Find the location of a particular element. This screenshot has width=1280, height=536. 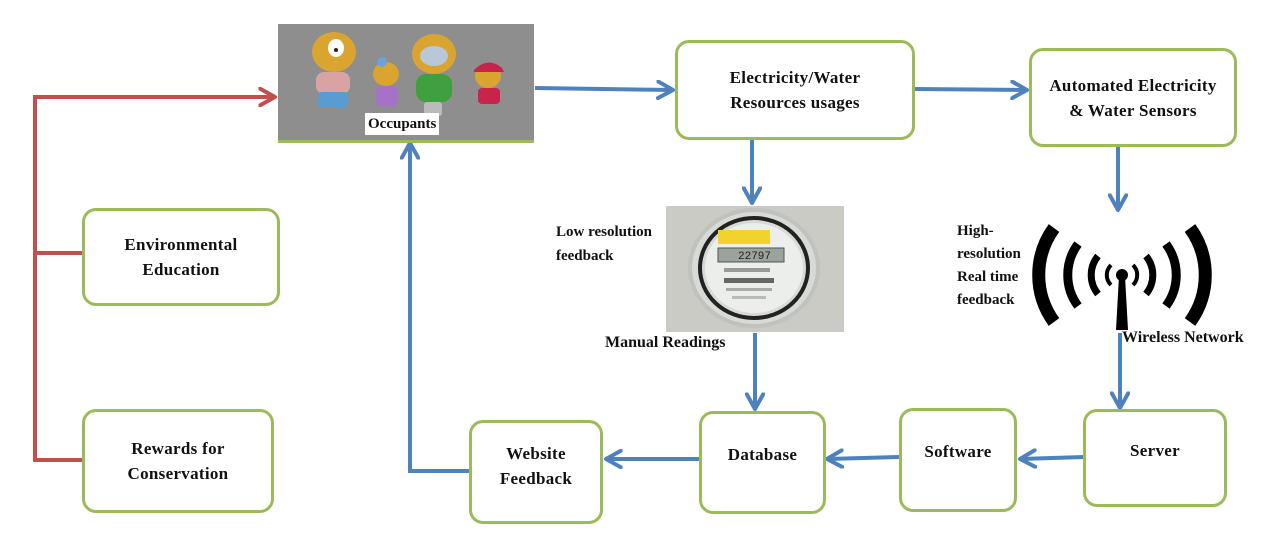

node-resource-usage-line1: Electricity/Water is located at coordinates (795, 77).